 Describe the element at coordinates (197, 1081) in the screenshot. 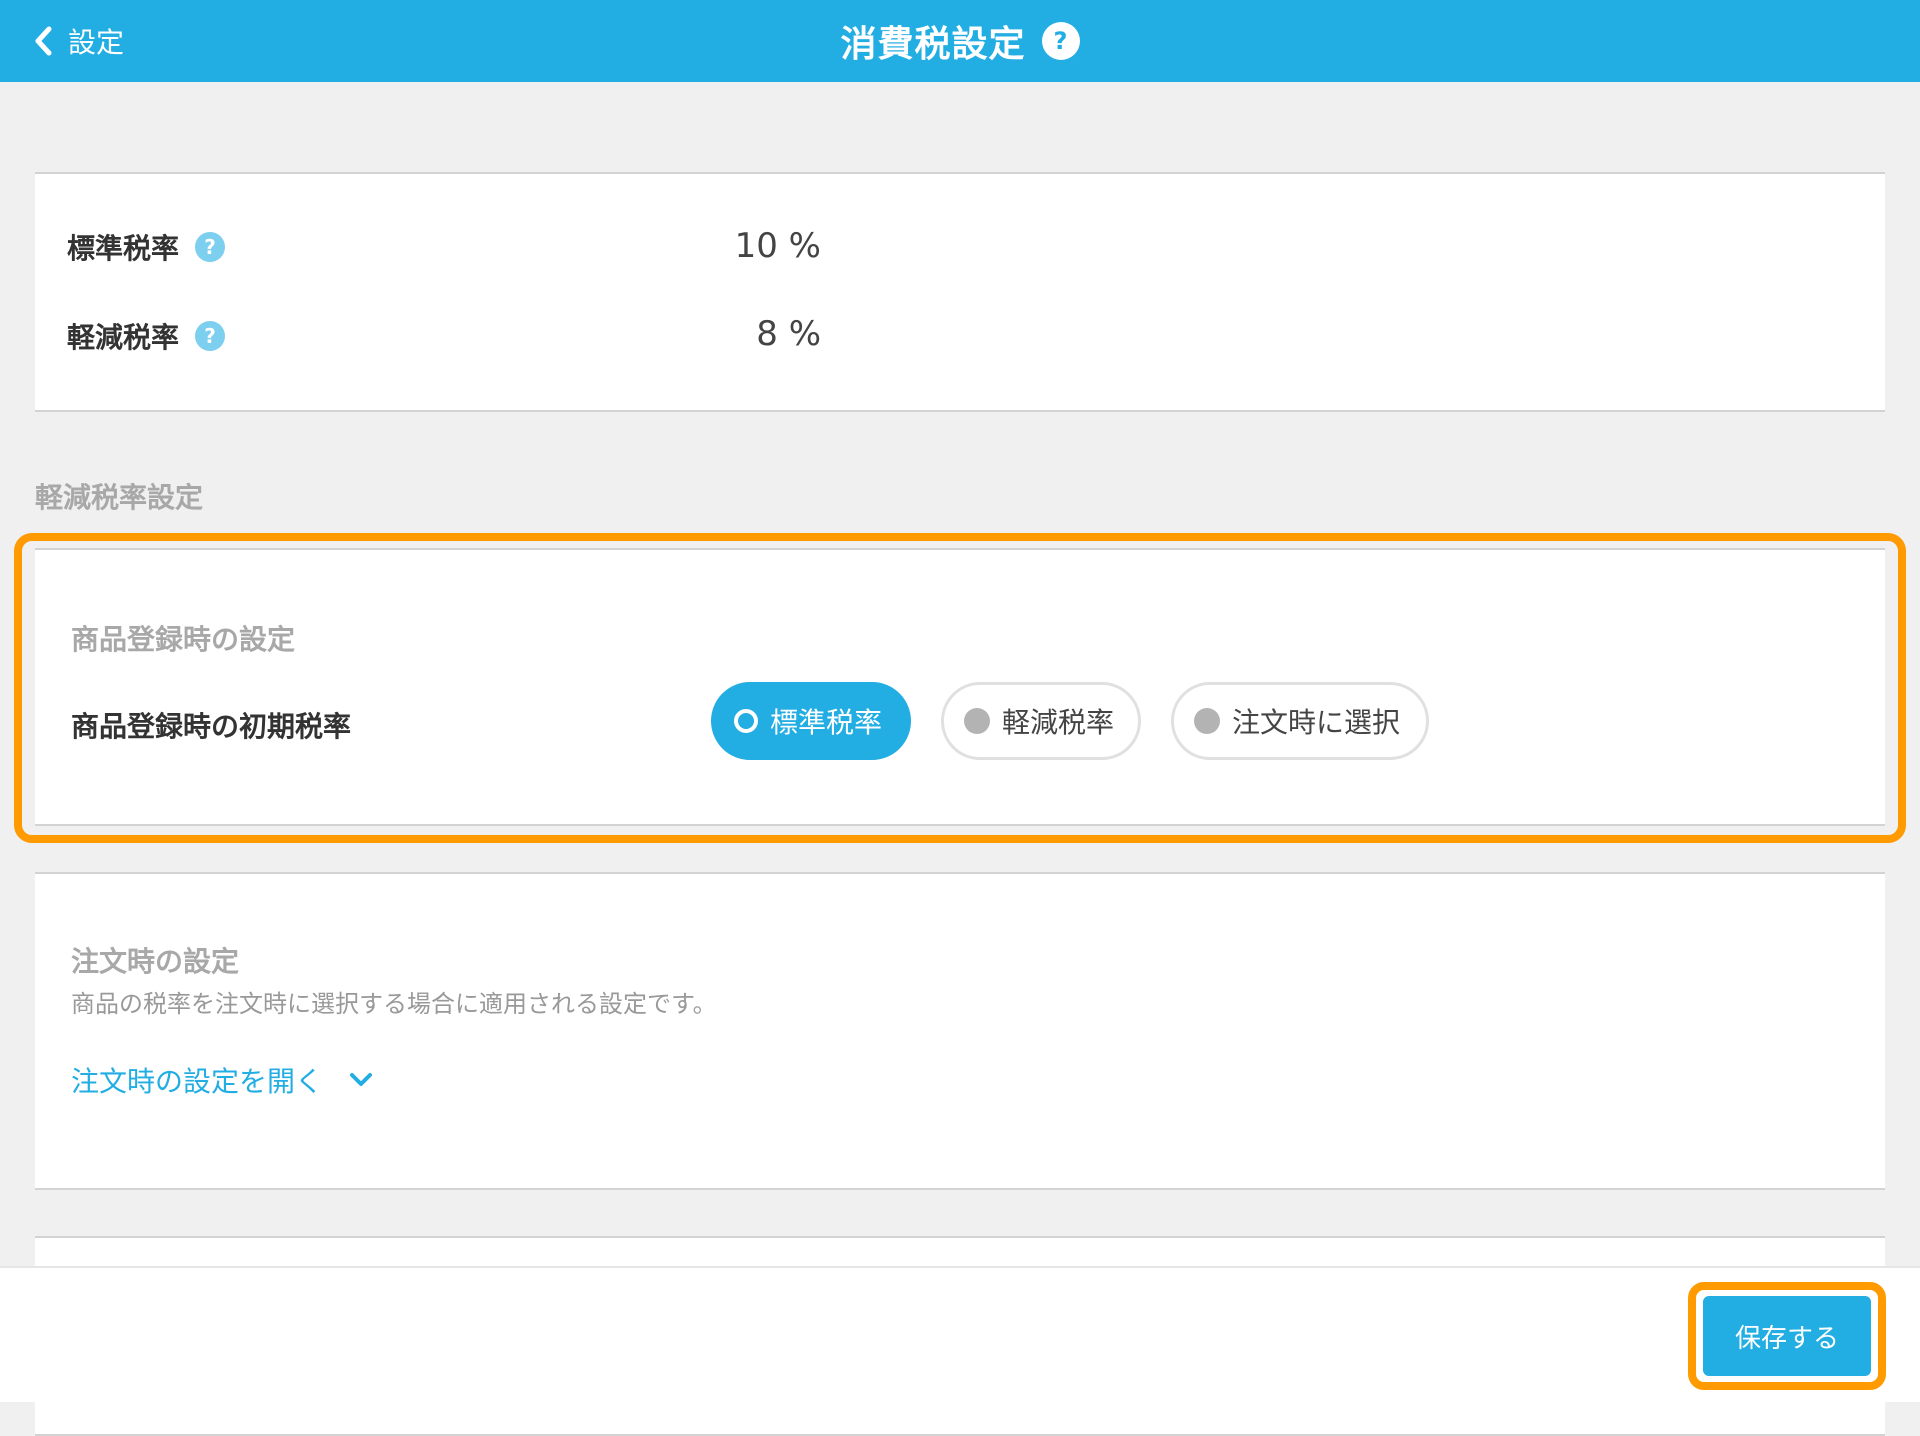

I see `expand-link-label: 注文時の設定を開く` at that location.